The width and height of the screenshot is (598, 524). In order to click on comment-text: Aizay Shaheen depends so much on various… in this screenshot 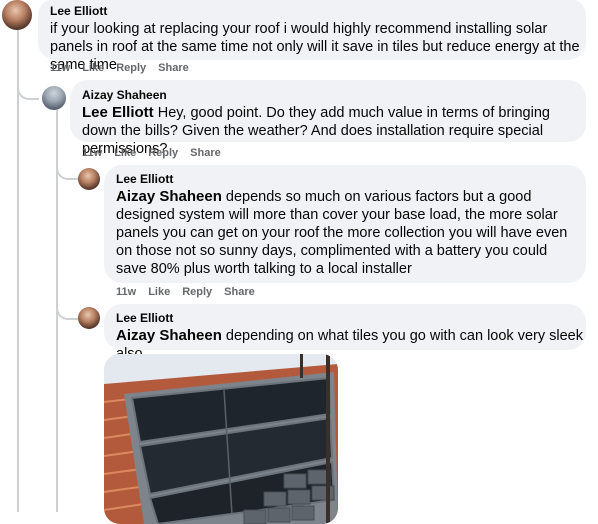, I will do `click(344, 233)`.